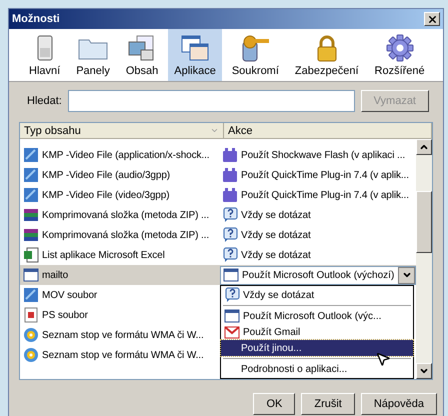 The height and width of the screenshot is (416, 448). I want to click on content-type-text: List aplikace Microsoft Excel, so click(103, 255).